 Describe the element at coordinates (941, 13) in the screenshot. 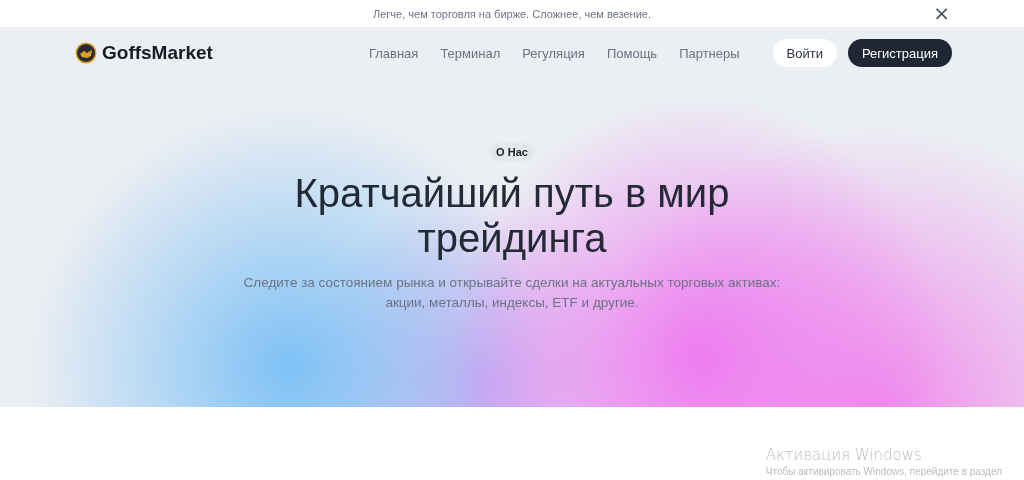

I see `close-button: ×` at that location.